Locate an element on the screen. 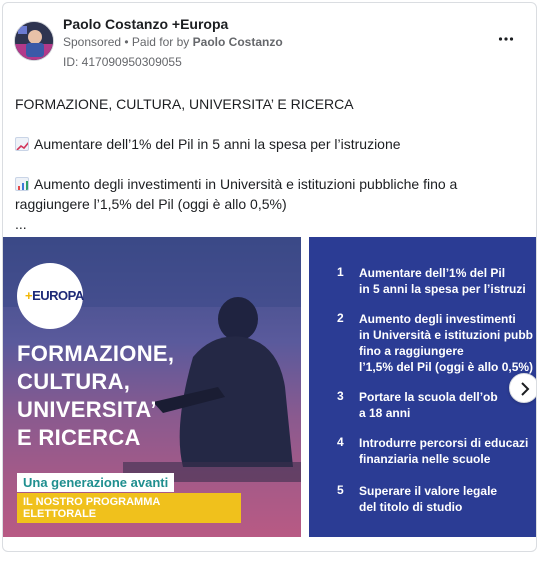  sponsored-line: Sponsored • Paid for by Paolo Costanzo is located at coordinates (173, 42).